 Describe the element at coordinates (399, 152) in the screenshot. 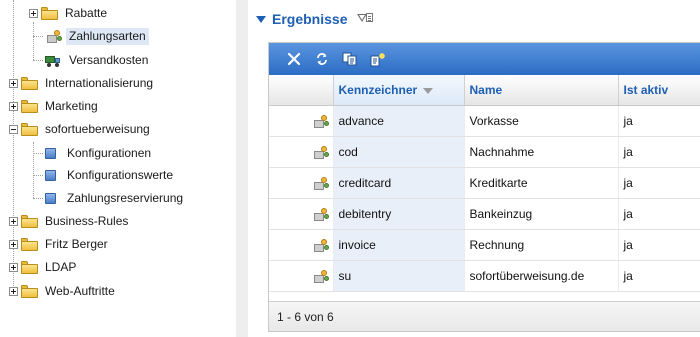

I see `cell-kennzeichner: cod` at that location.